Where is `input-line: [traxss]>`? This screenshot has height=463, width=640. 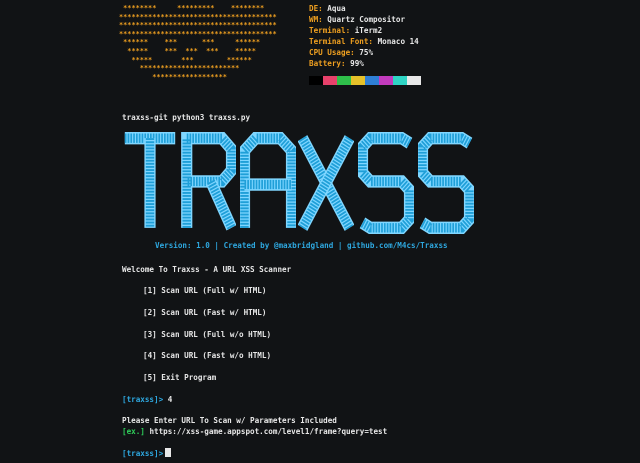 input-line: [traxss]> is located at coordinates (147, 454).